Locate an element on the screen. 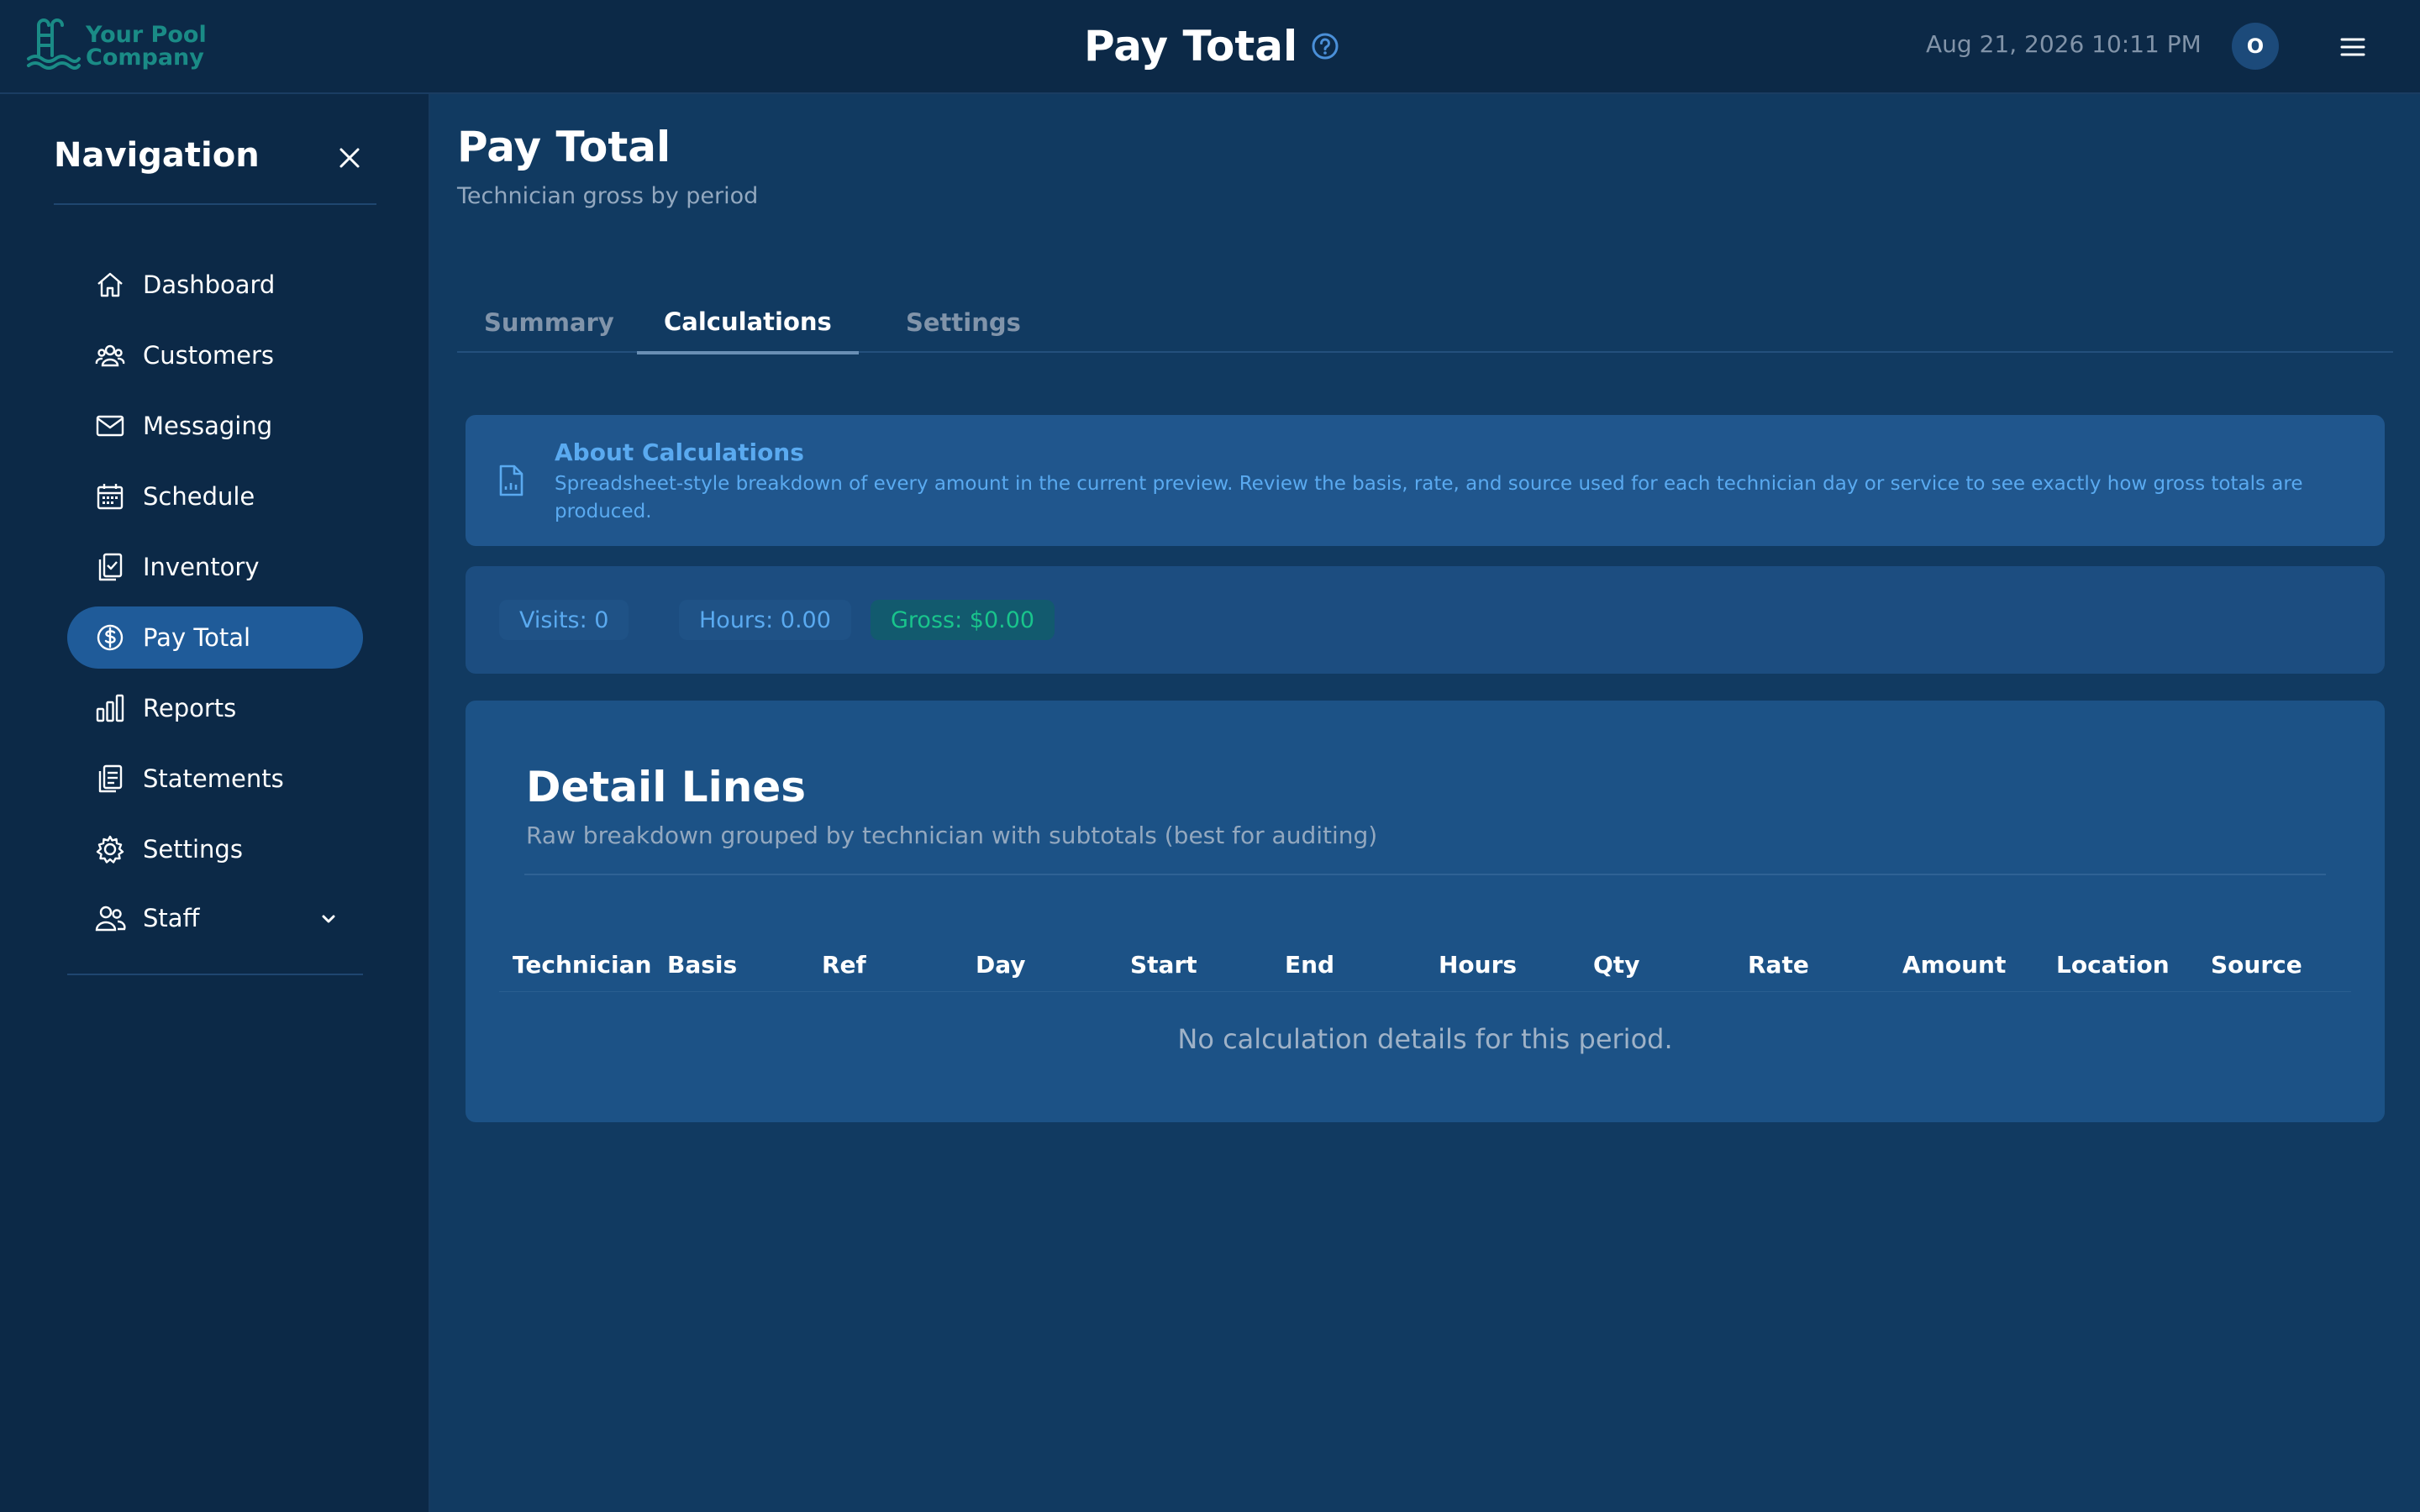 The image size is (2420, 1512). help-icon is located at coordinates (1325, 46).